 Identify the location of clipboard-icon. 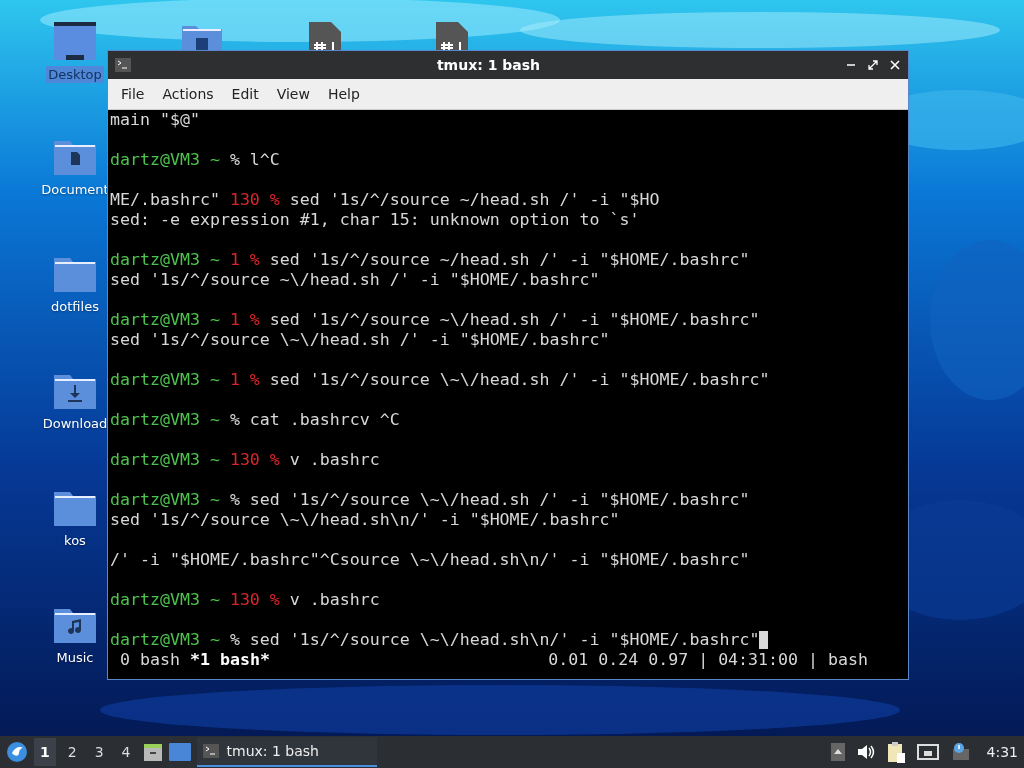
(895, 752).